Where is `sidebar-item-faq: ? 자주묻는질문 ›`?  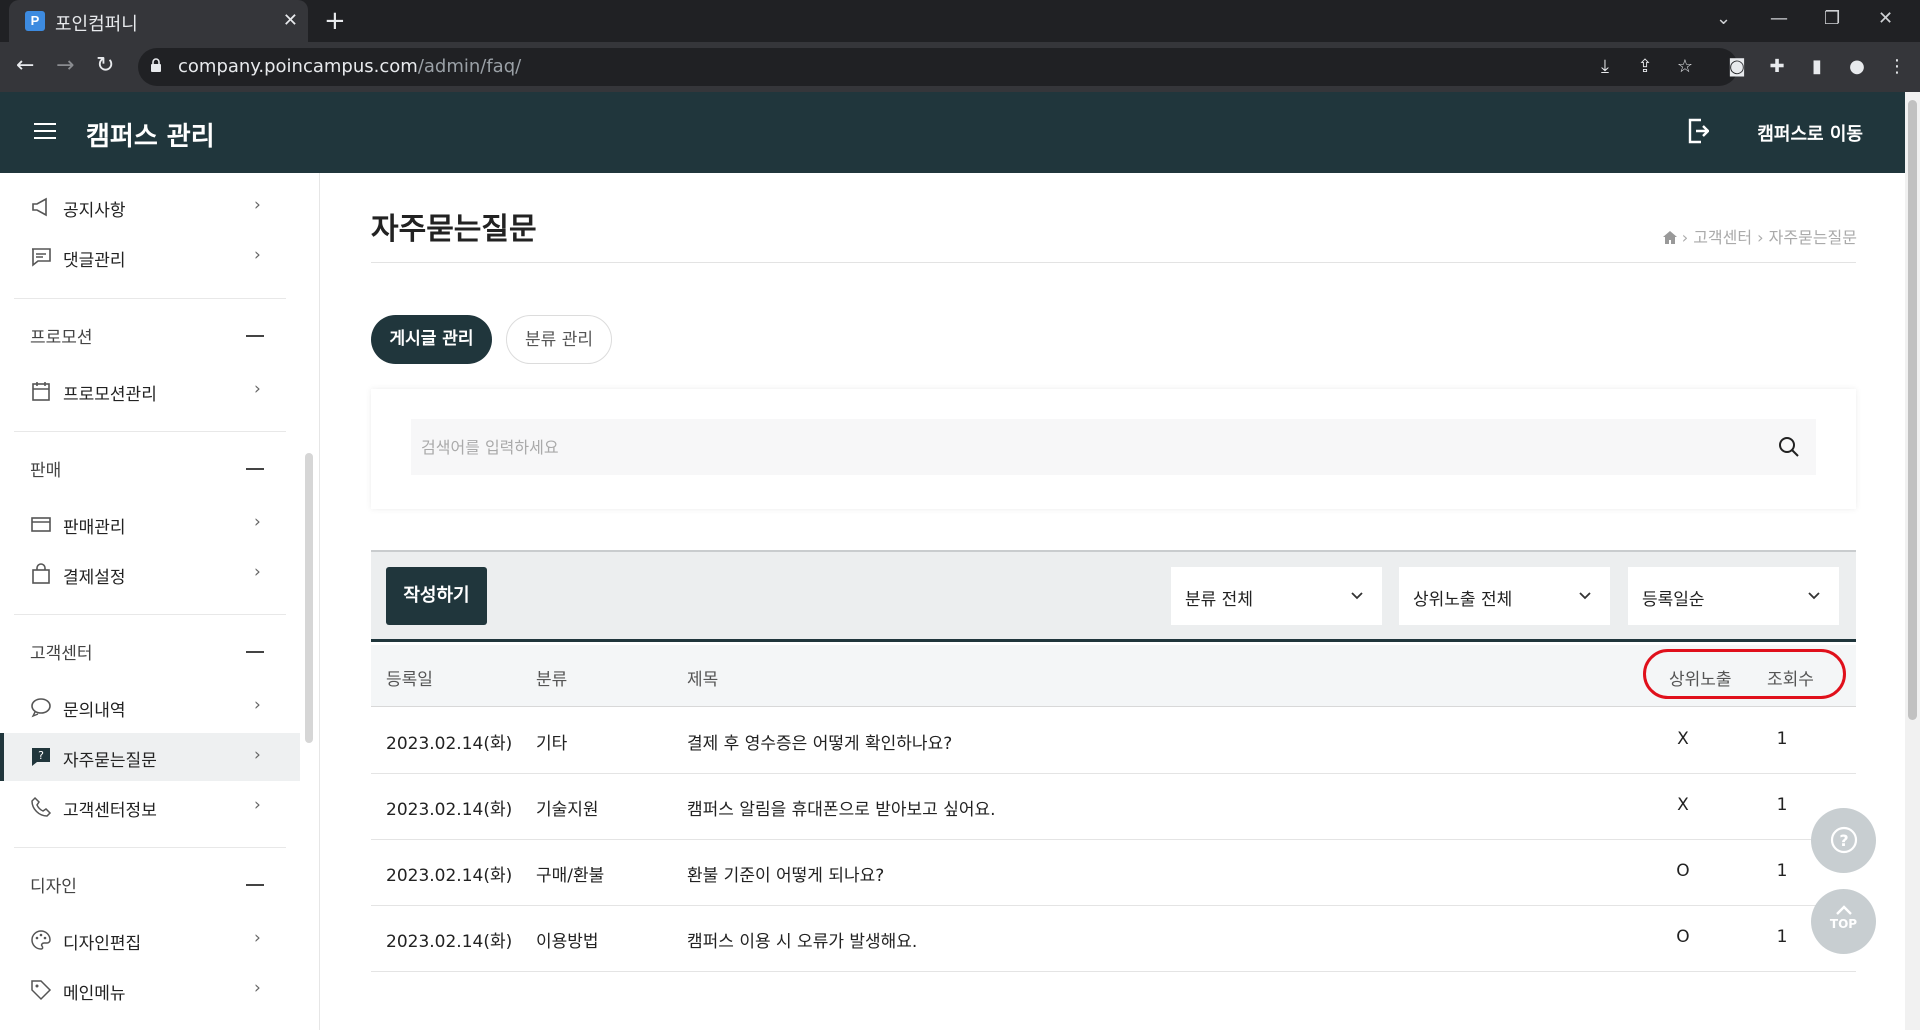 sidebar-item-faq: ? 자주묻는질문 › is located at coordinates (150, 757).